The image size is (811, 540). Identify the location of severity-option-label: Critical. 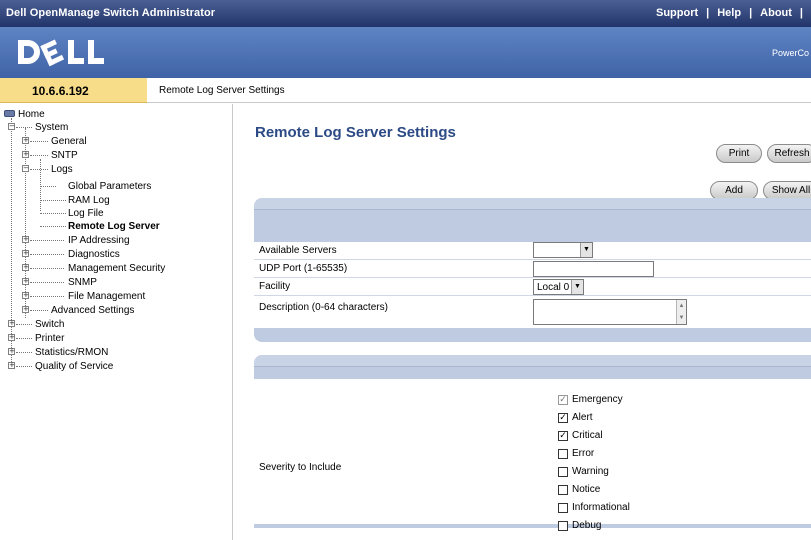
(587, 435).